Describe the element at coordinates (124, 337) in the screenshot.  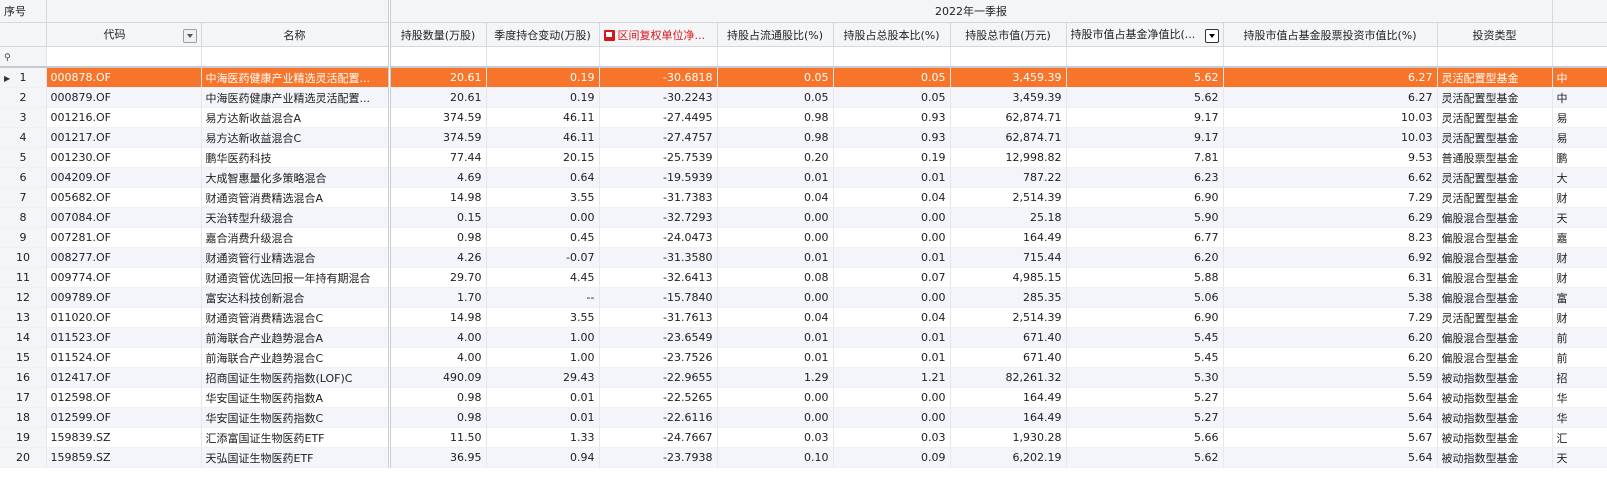
I see `cell-code: 011523.OF` at that location.